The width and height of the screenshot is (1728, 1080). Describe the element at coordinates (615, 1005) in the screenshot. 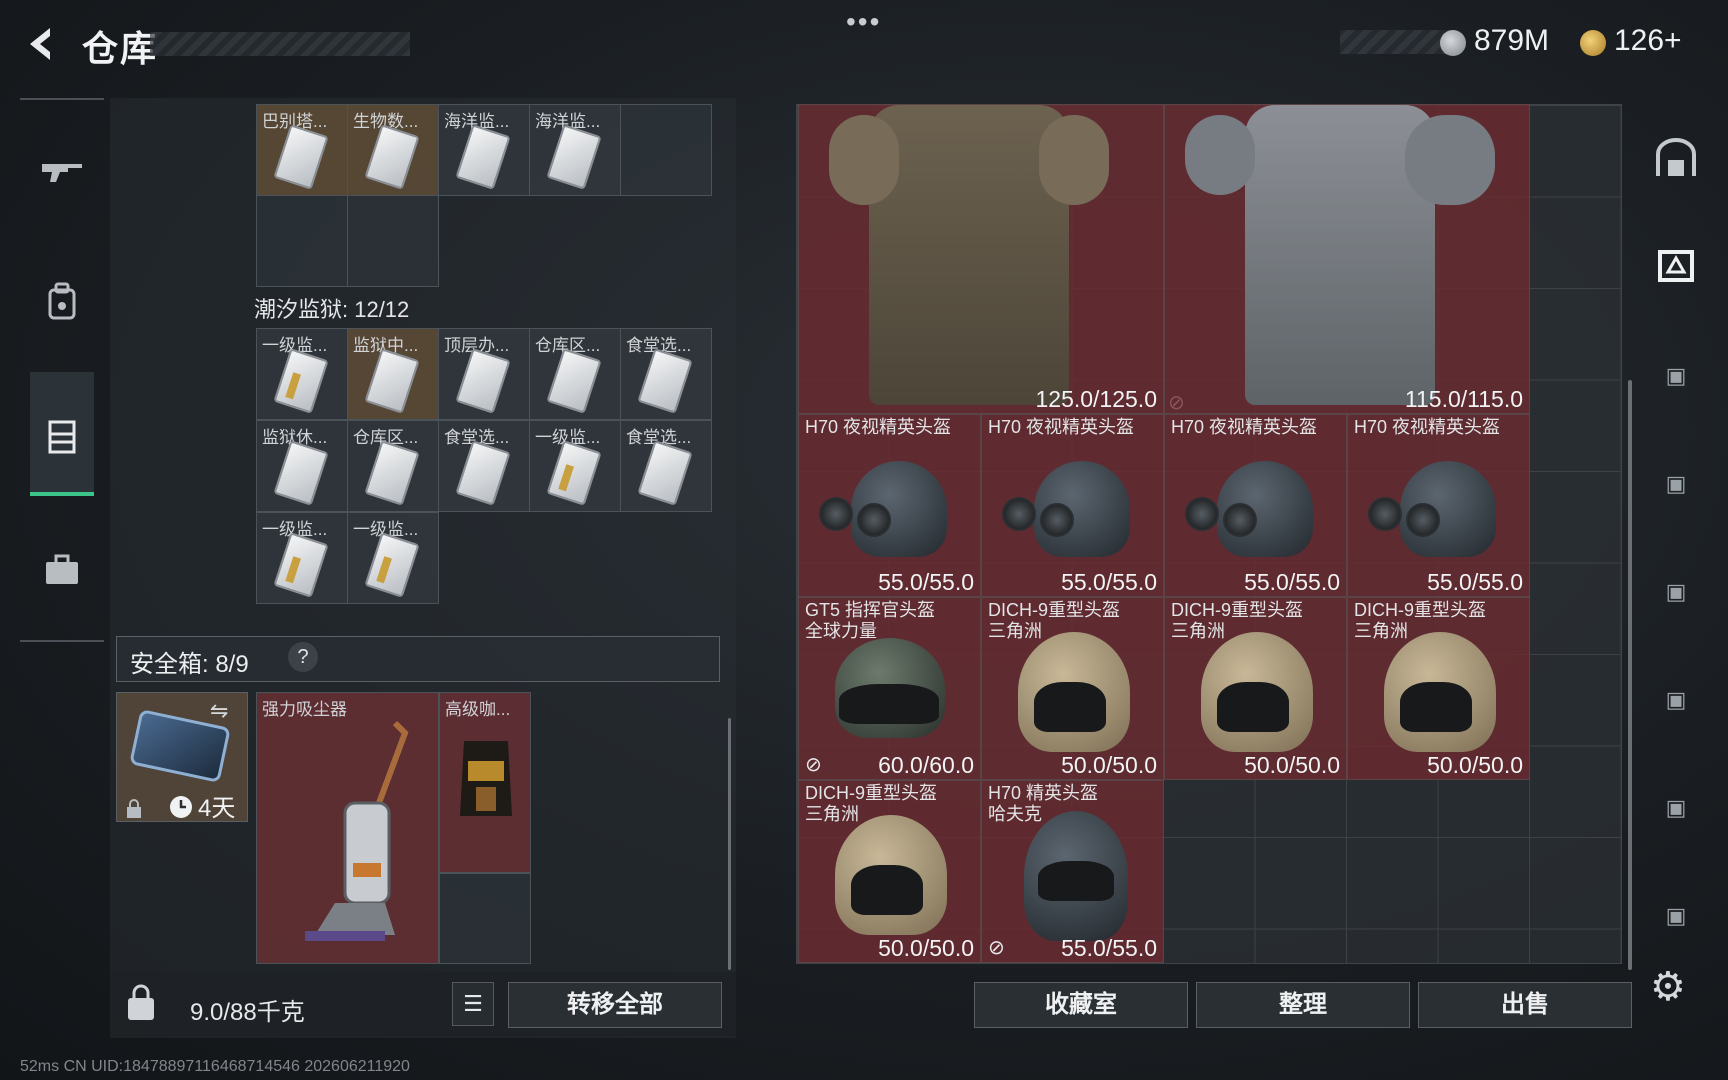

I see `transfer-all-button: 转移全部` at that location.